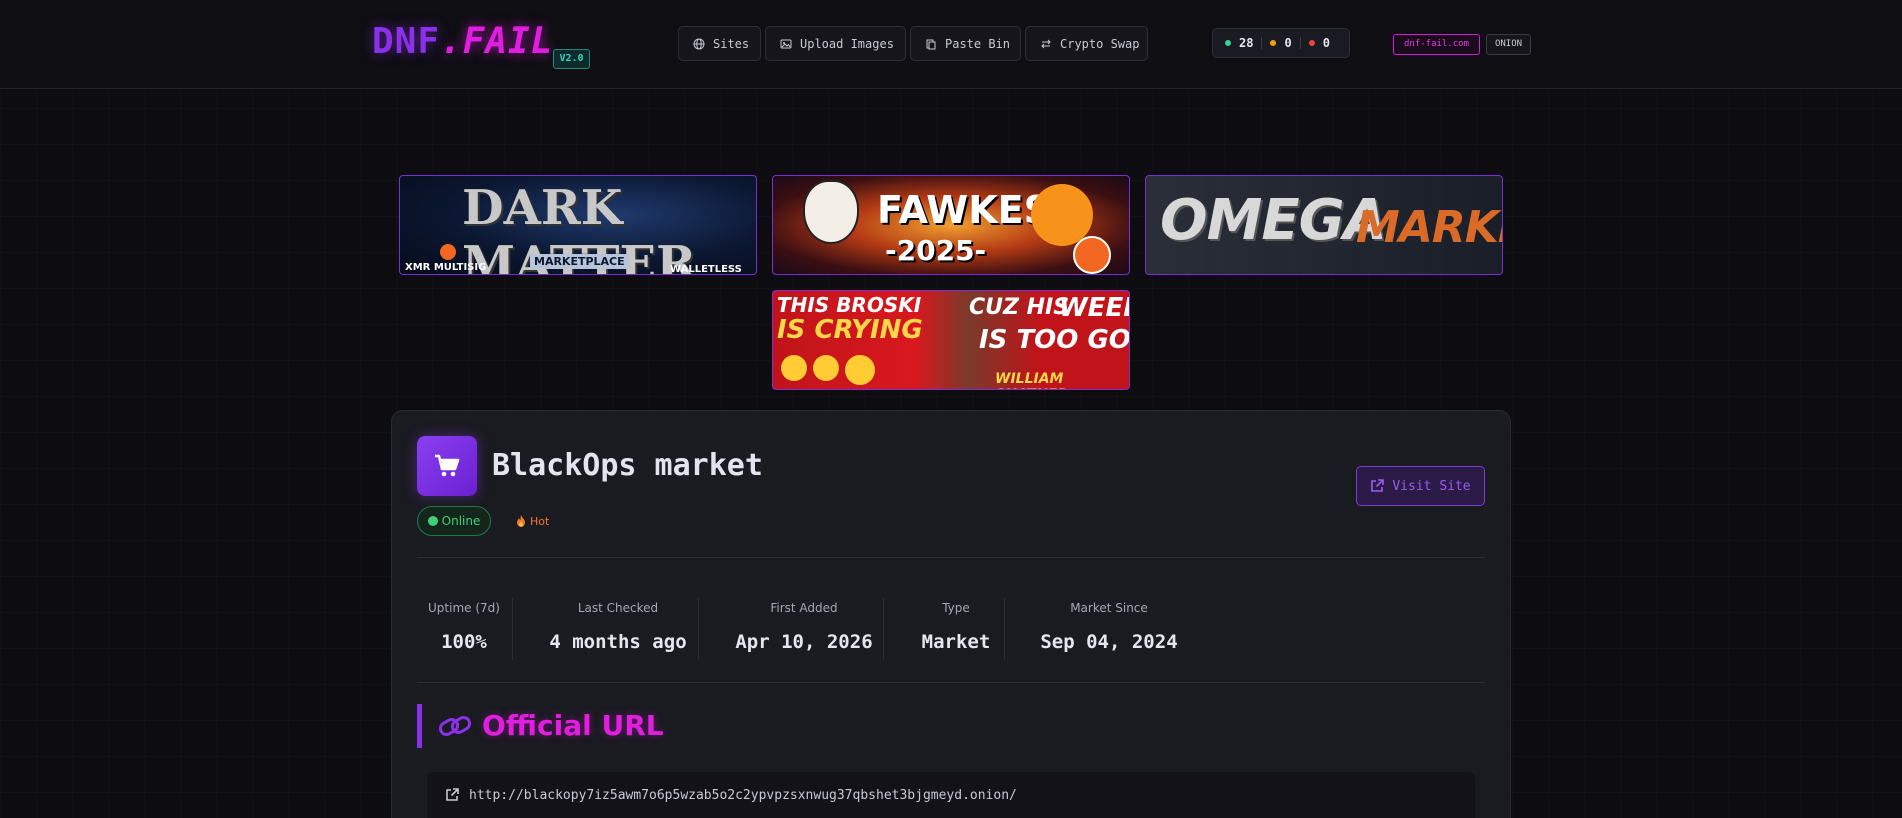 This screenshot has width=1902, height=818. What do you see at coordinates (461, 521) in the screenshot?
I see `status-text: Online` at bounding box center [461, 521].